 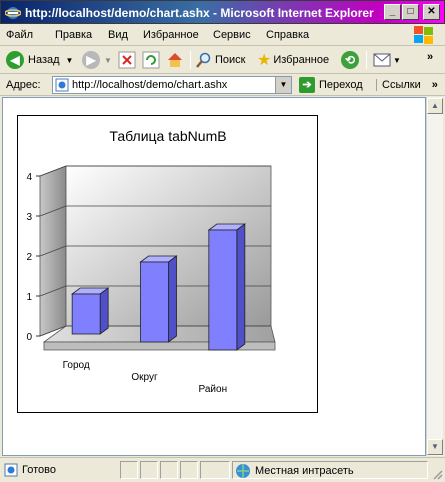 I want to click on refresh-icon, so click(x=151, y=60).